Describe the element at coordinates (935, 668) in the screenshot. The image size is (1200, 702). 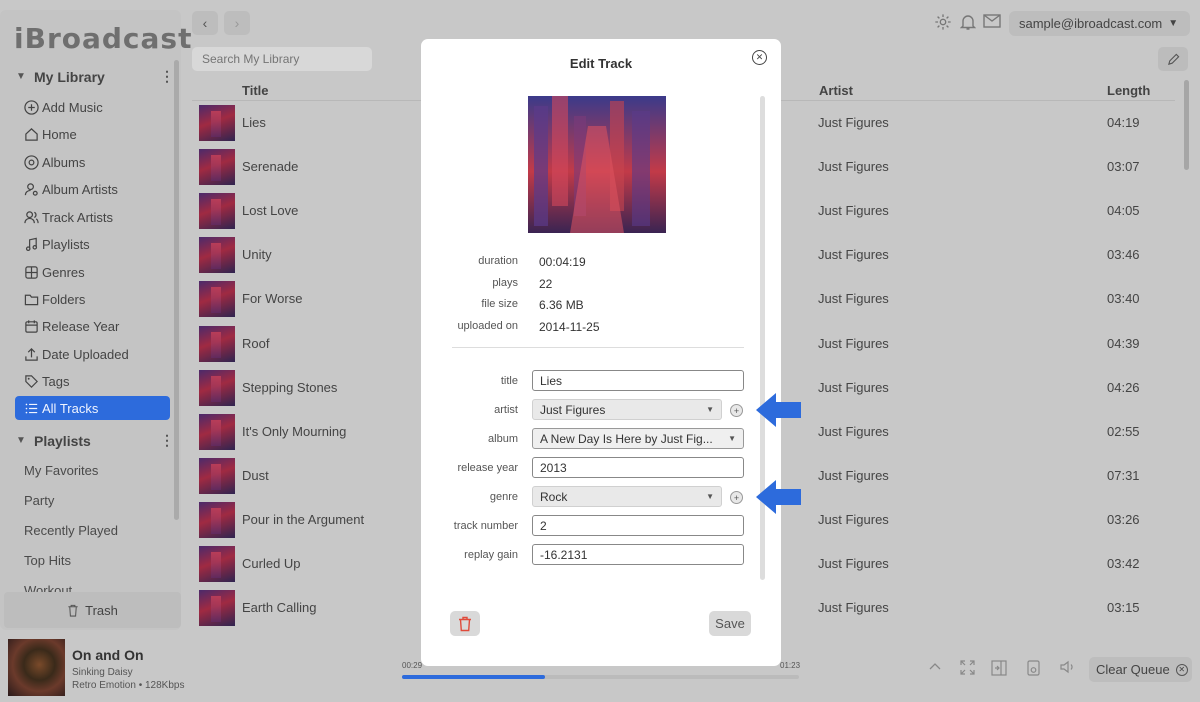
I see `chevron-up-icon` at that location.